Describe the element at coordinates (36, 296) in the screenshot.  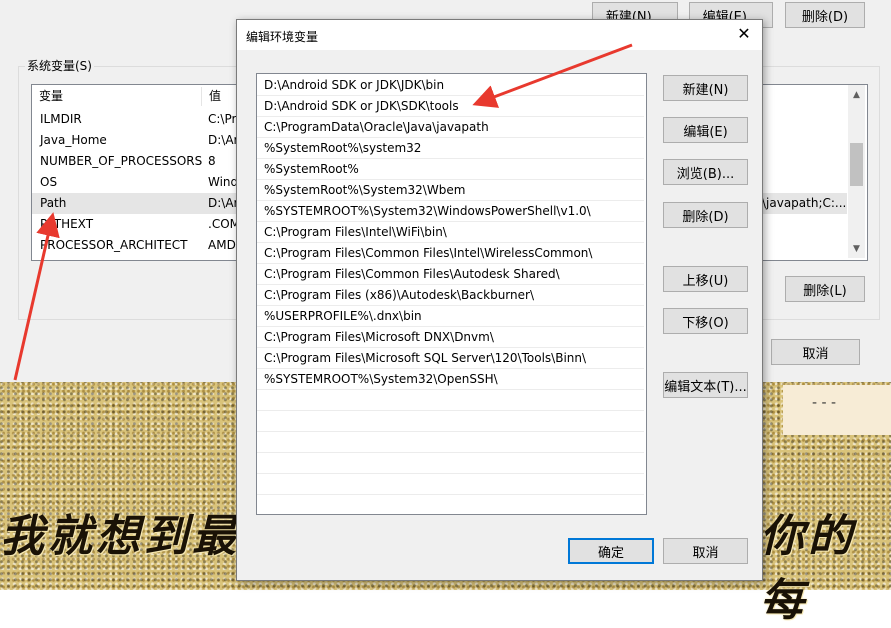
I see `annotation-arrow-path` at that location.